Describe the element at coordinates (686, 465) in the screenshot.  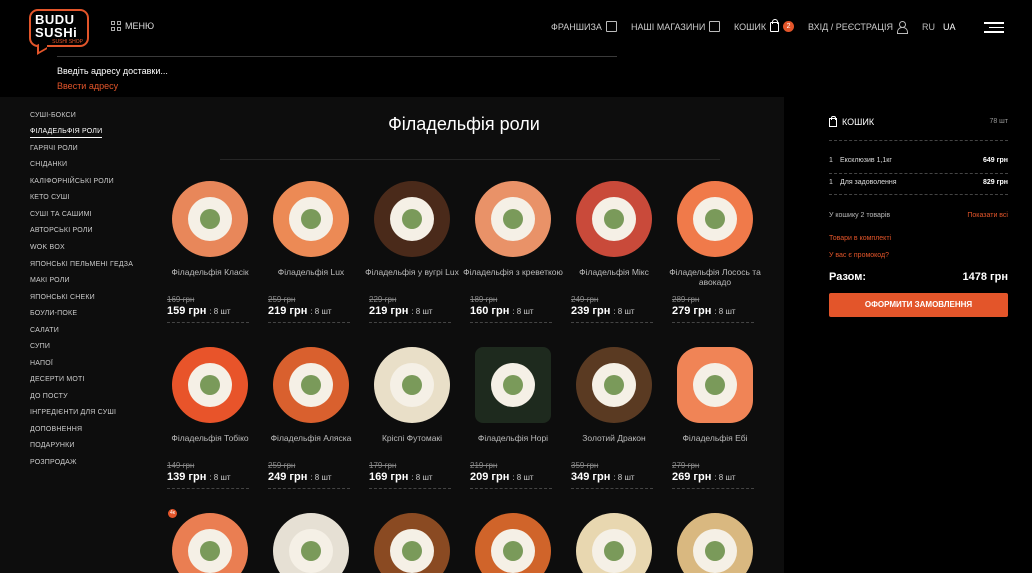
I see `product-old-price: 279 грн` at that location.